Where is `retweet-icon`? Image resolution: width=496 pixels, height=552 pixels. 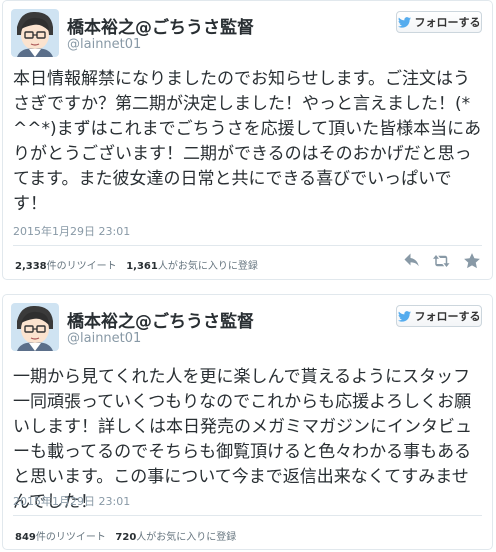 retweet-icon is located at coordinates (442, 261).